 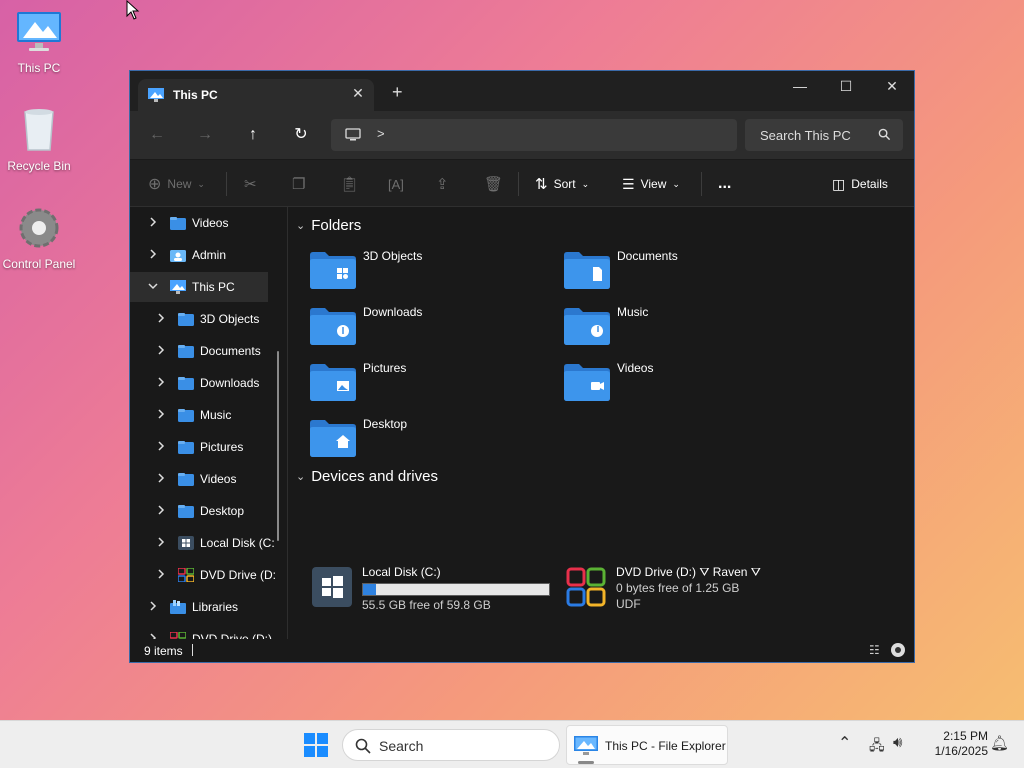 I want to click on details-button: ◫ Details, so click(x=860, y=184).